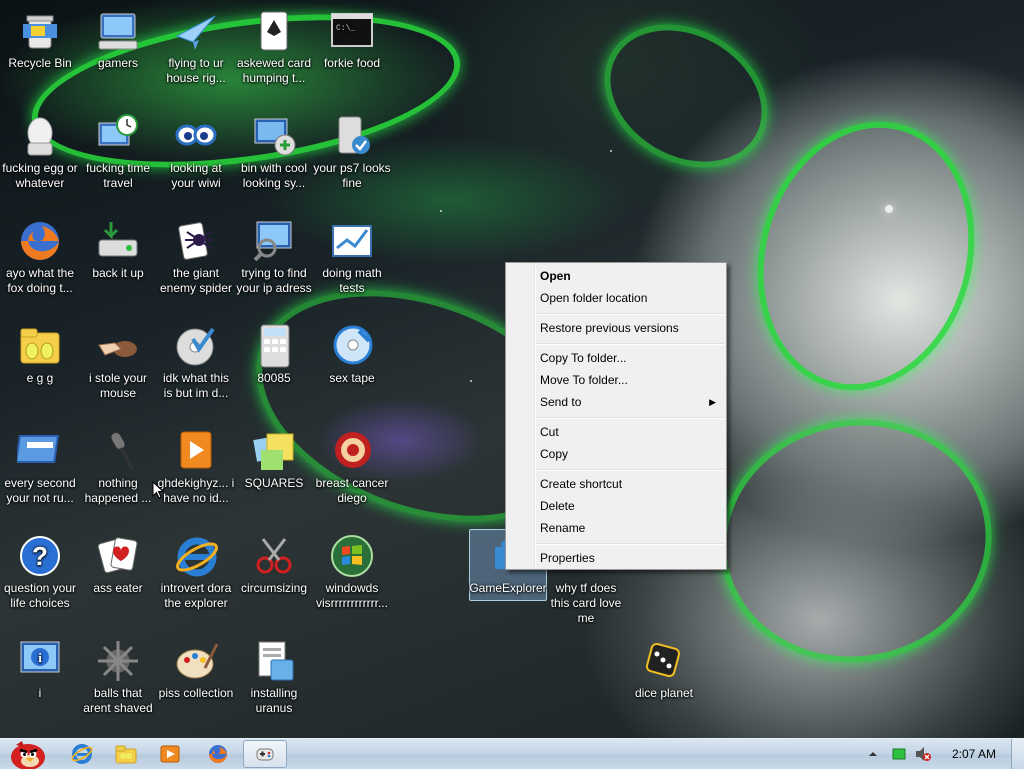 The width and height of the screenshot is (1024, 769). I want to click on desktop-icon-80085: 80085, so click(274, 354).